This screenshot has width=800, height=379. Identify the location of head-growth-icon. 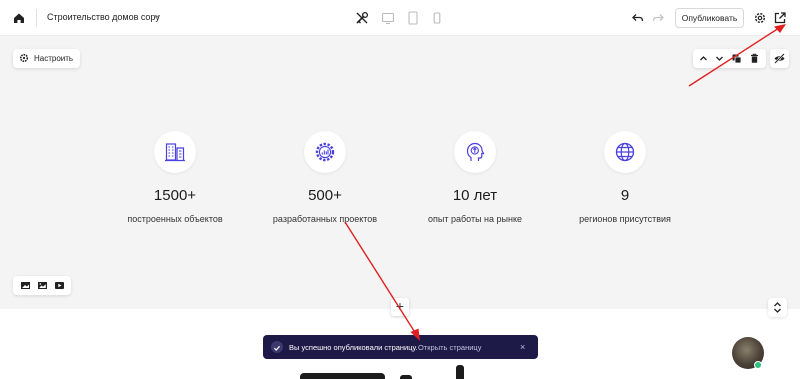
(475, 151).